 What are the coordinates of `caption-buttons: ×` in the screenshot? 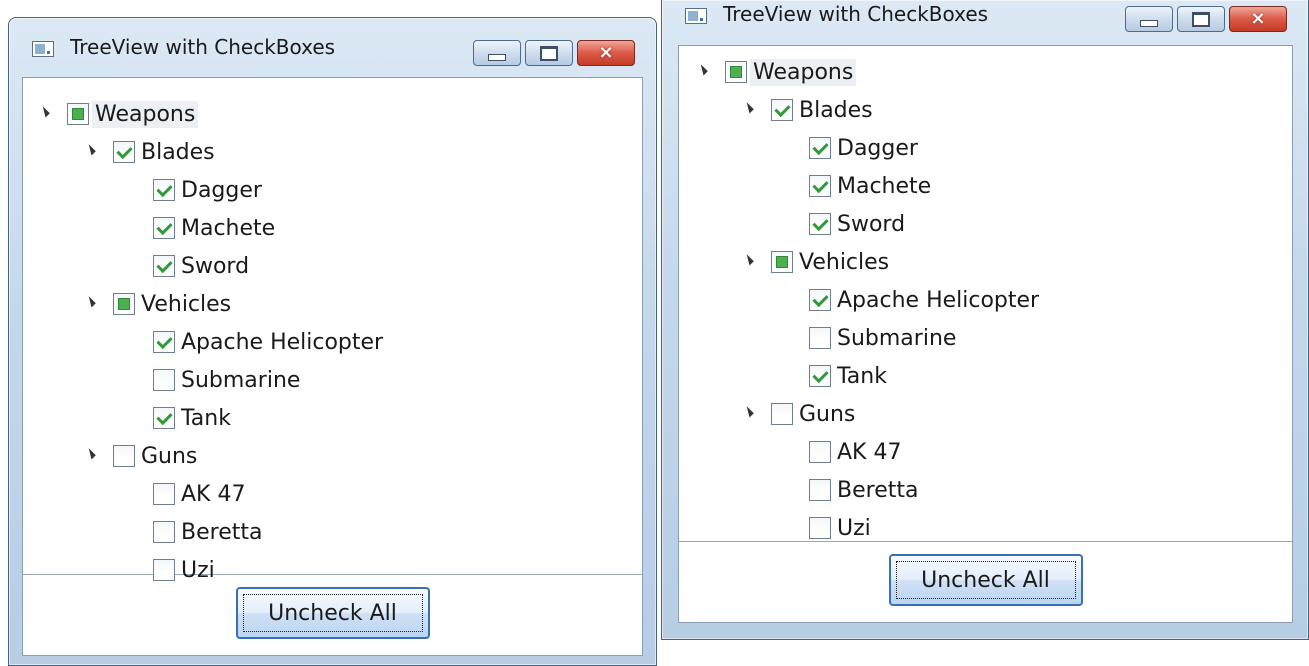 It's located at (554, 54).